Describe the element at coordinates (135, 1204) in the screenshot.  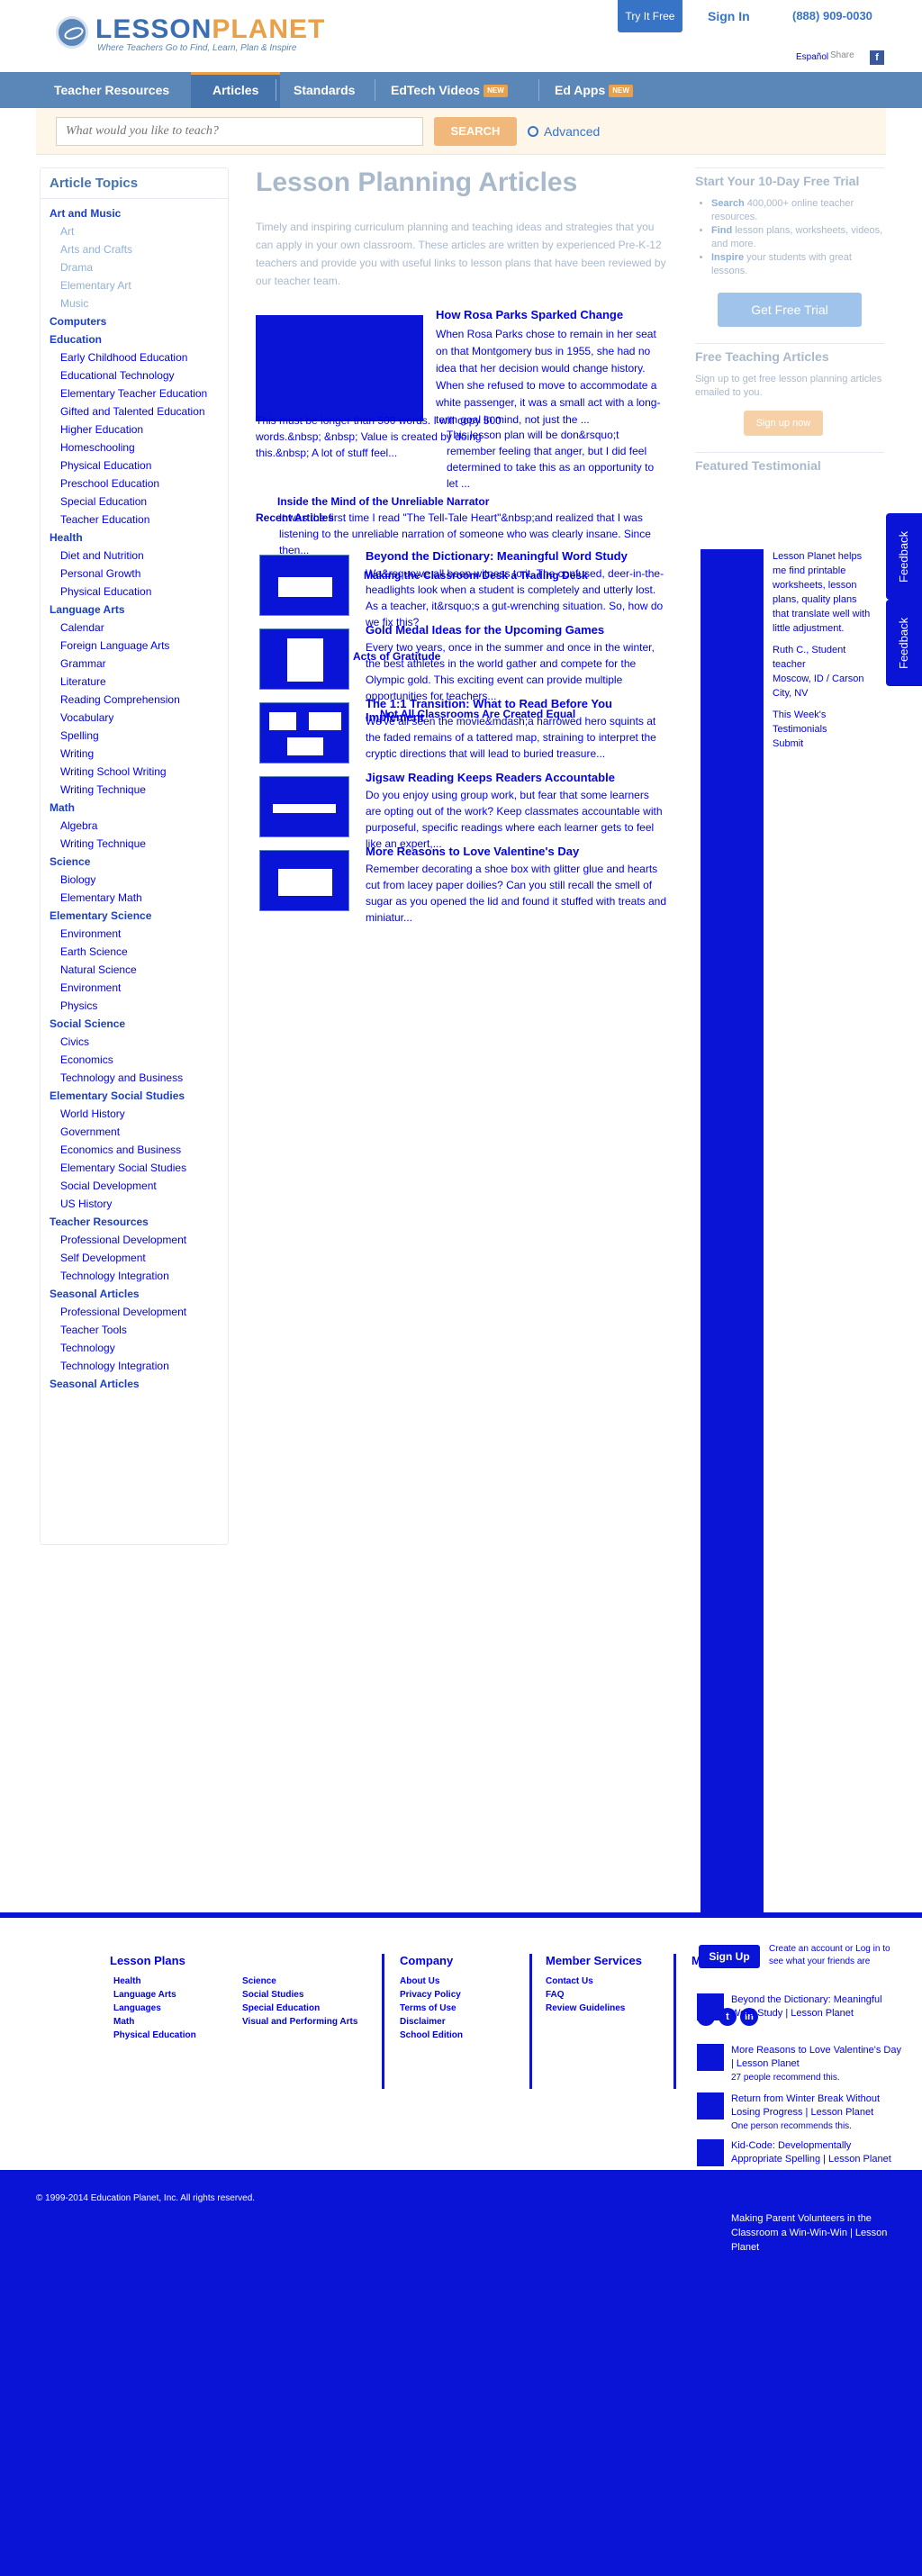
I see `sidebar-item: US History` at that location.